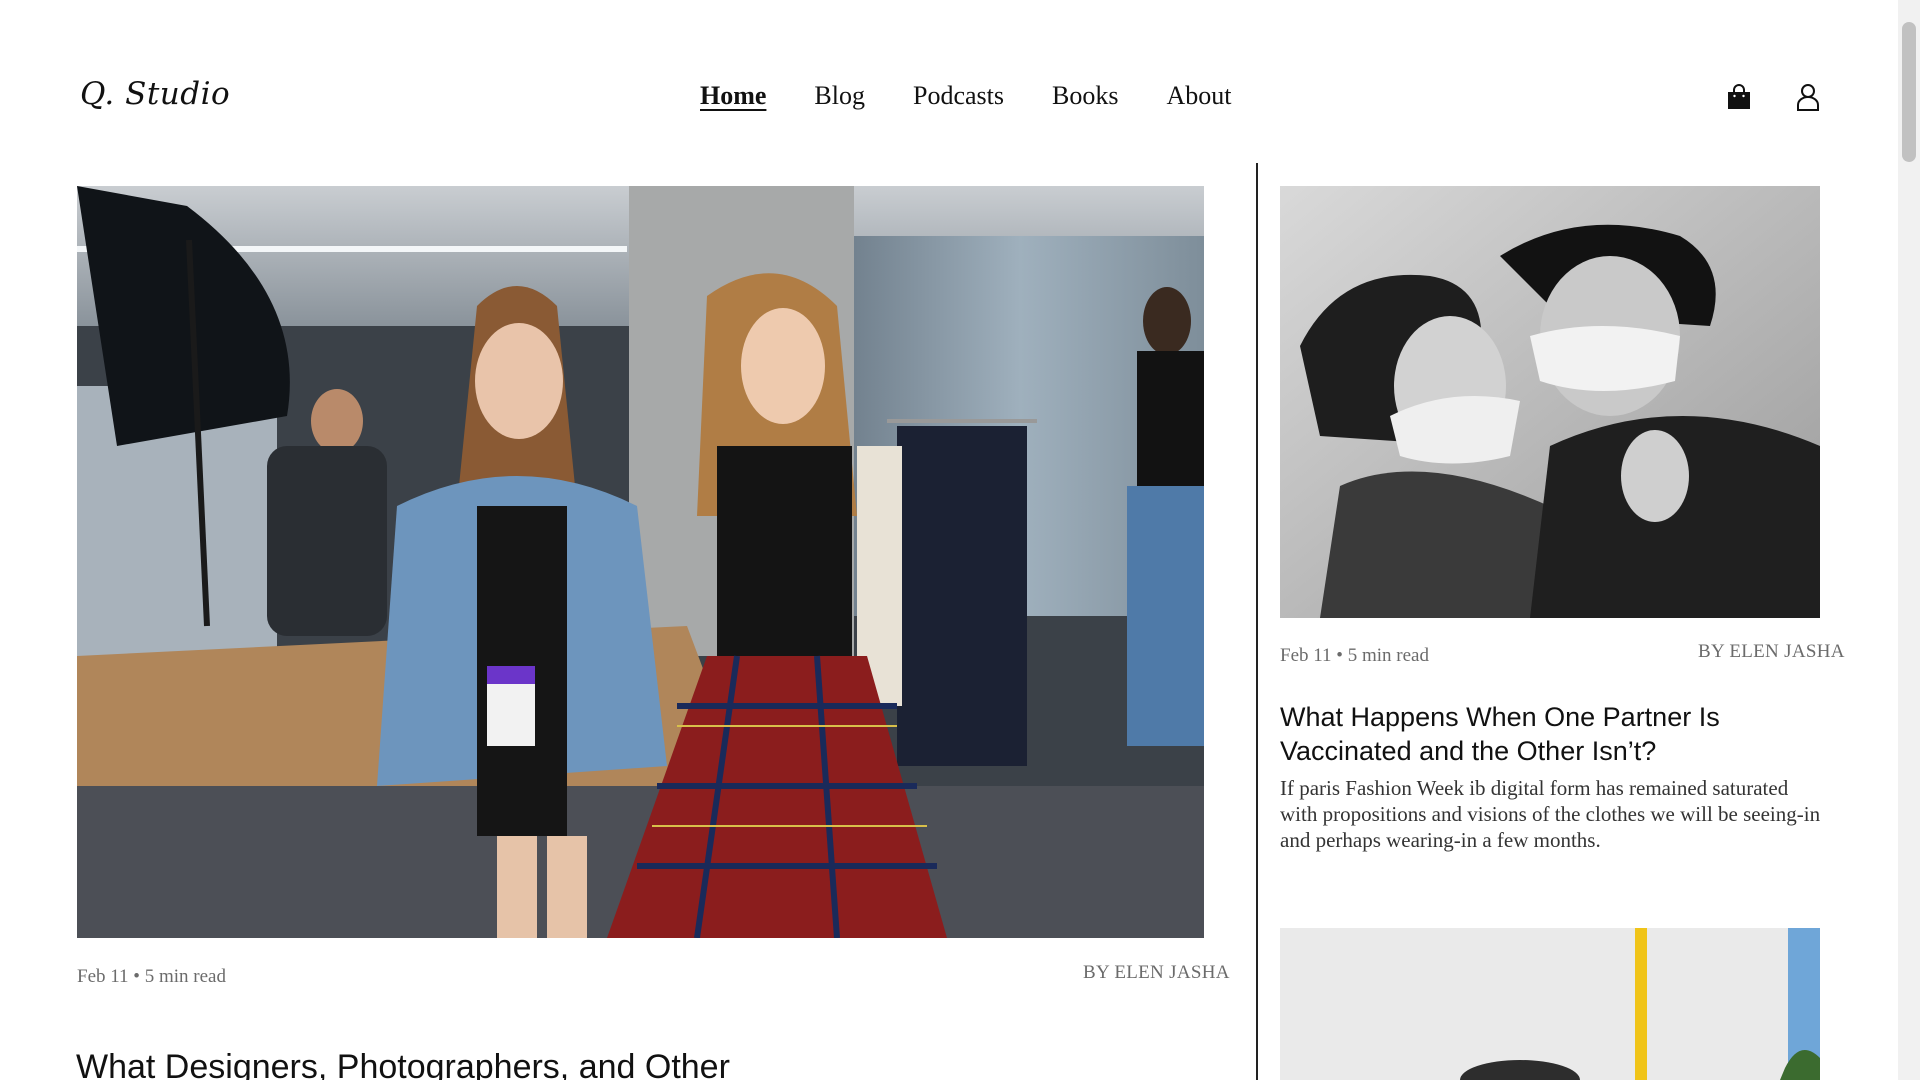 This screenshot has width=1920, height=1080. Describe the element at coordinates (1550, 1004) in the screenshot. I see `sidebar-post-2-image` at that location.